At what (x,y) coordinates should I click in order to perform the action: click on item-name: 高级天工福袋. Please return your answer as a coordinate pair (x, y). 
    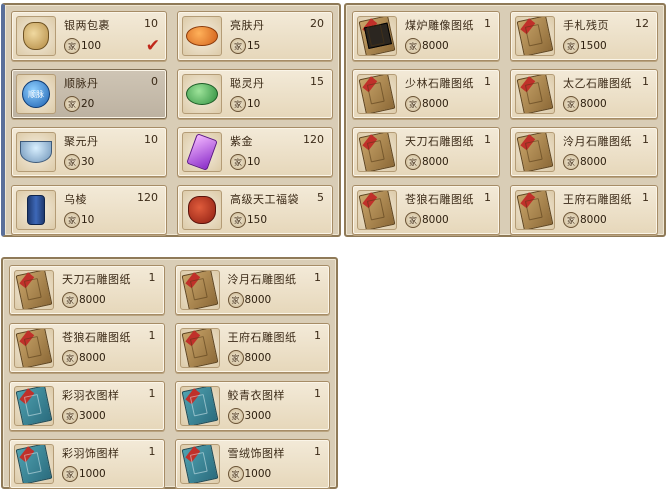
    Looking at the image, I should click on (264, 199).